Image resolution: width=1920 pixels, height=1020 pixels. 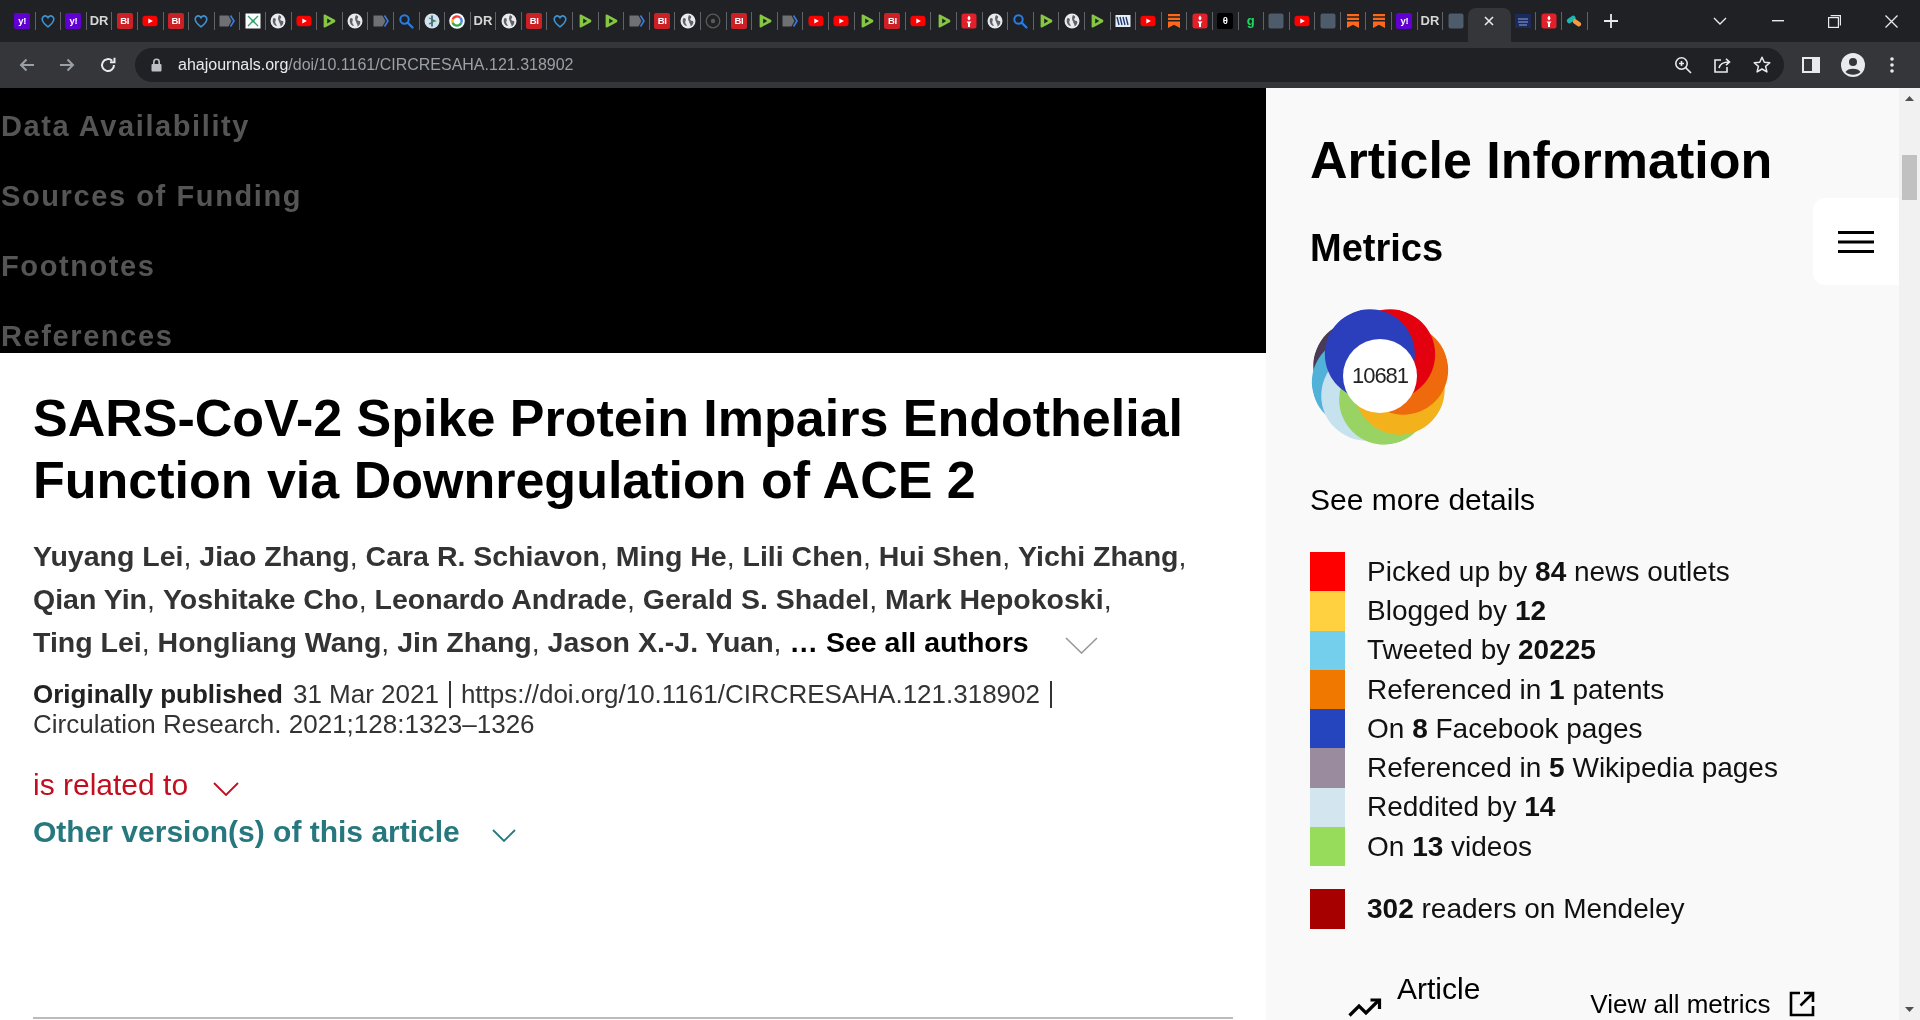 I want to click on metric-text: 302 readers on Mendeley, so click(x=1526, y=909).